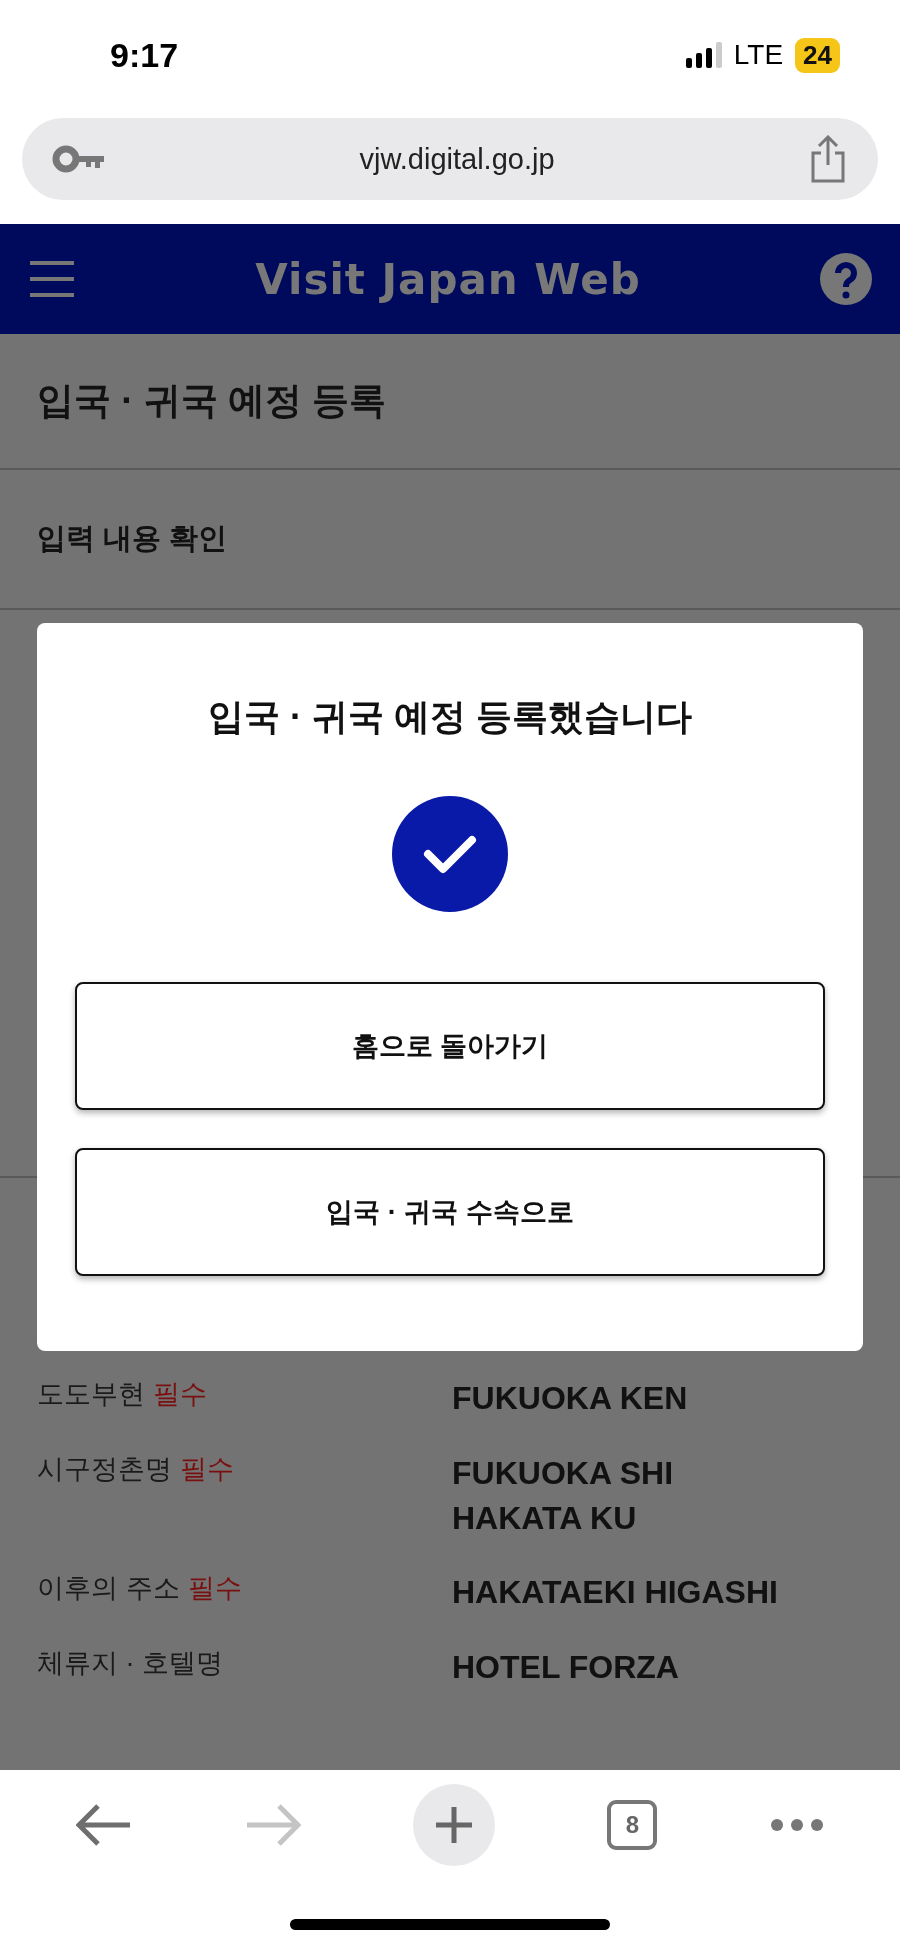  Describe the element at coordinates (817, 55) in the screenshot. I see `battery-level: 24` at that location.